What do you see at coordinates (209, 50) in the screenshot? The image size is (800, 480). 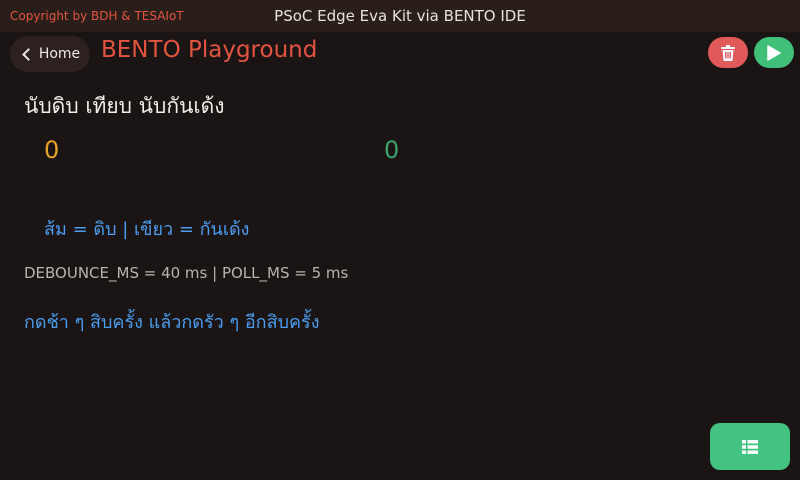 I see `page-title: BENTO Playground` at bounding box center [209, 50].